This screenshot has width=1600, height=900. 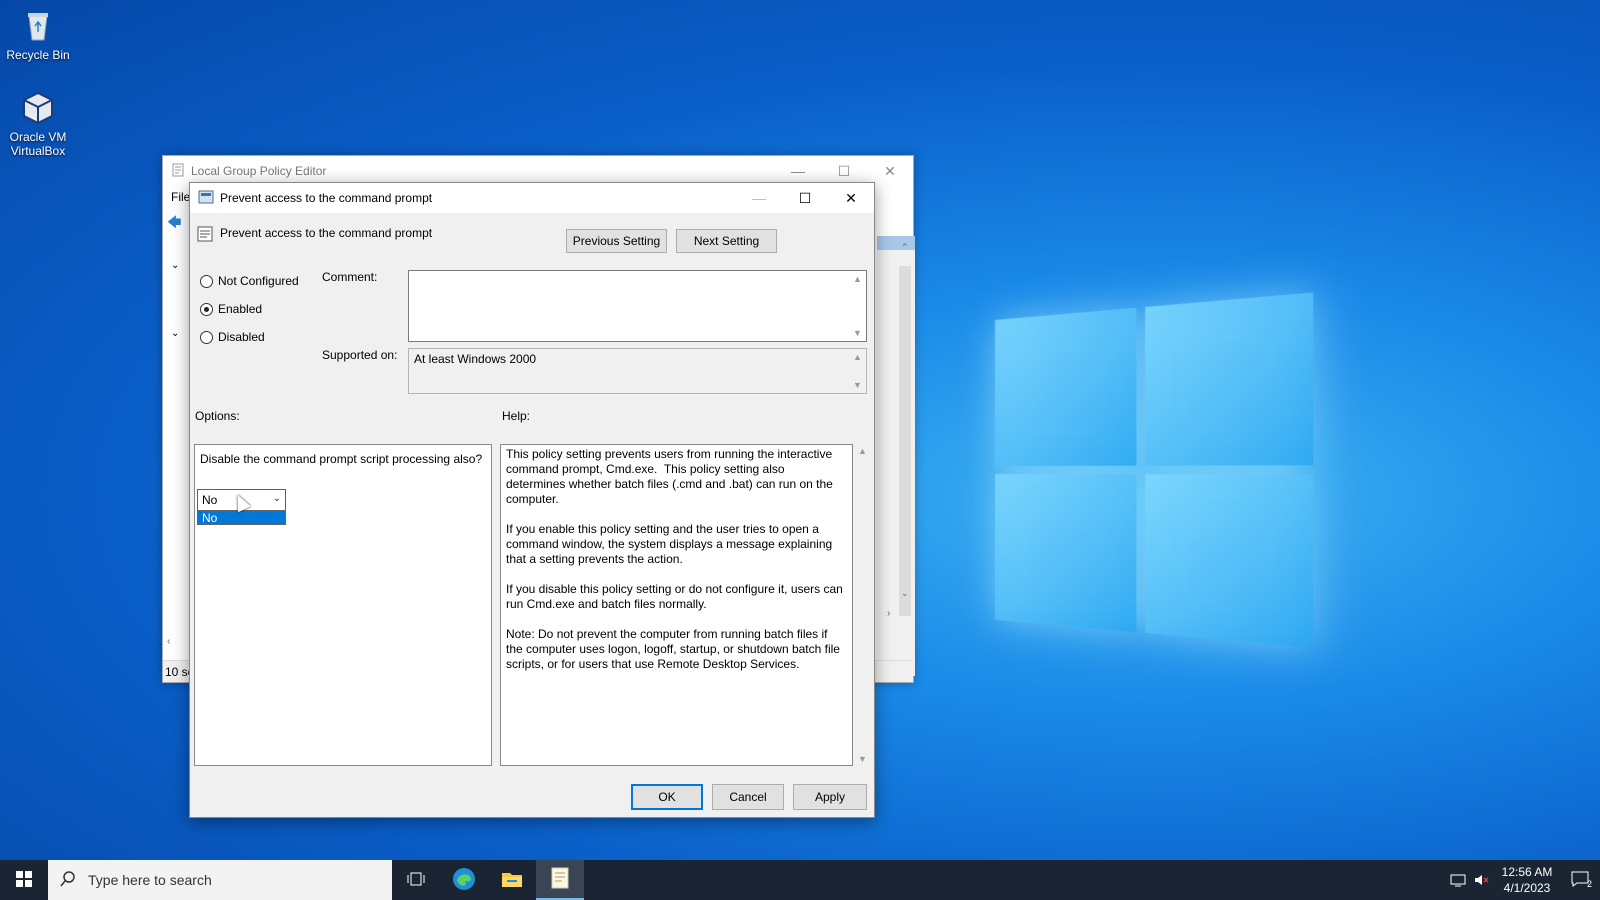 I want to click on dialog-maximize-button: ☐, so click(x=805, y=198).